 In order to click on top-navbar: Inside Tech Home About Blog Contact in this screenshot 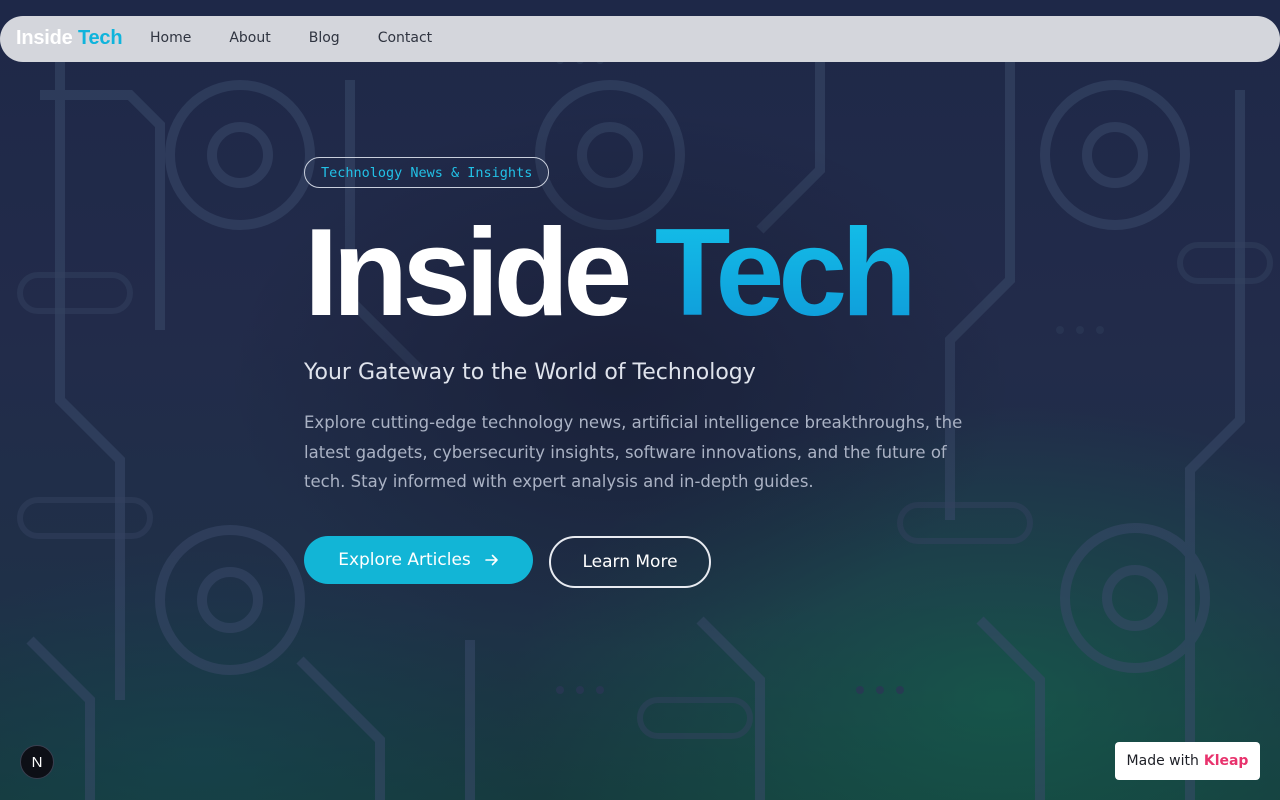, I will do `click(640, 39)`.